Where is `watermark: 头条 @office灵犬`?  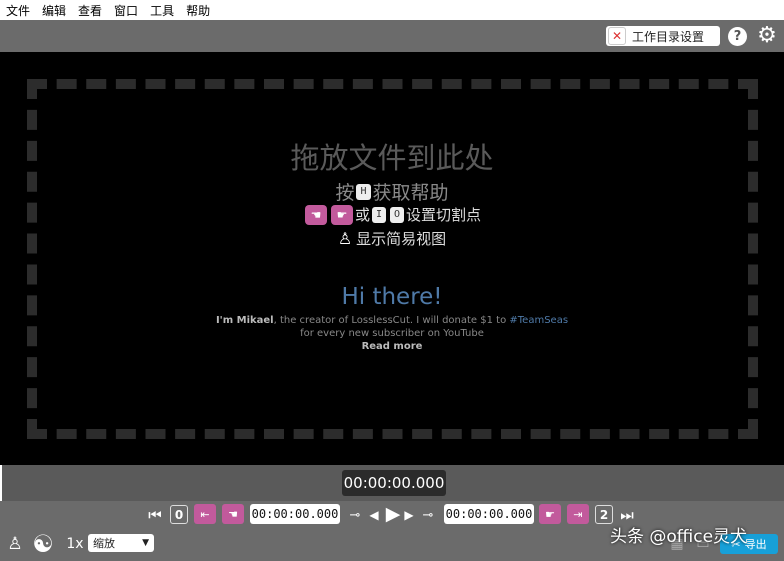
watermark: 头条 @office灵犬 is located at coordinates (679, 537).